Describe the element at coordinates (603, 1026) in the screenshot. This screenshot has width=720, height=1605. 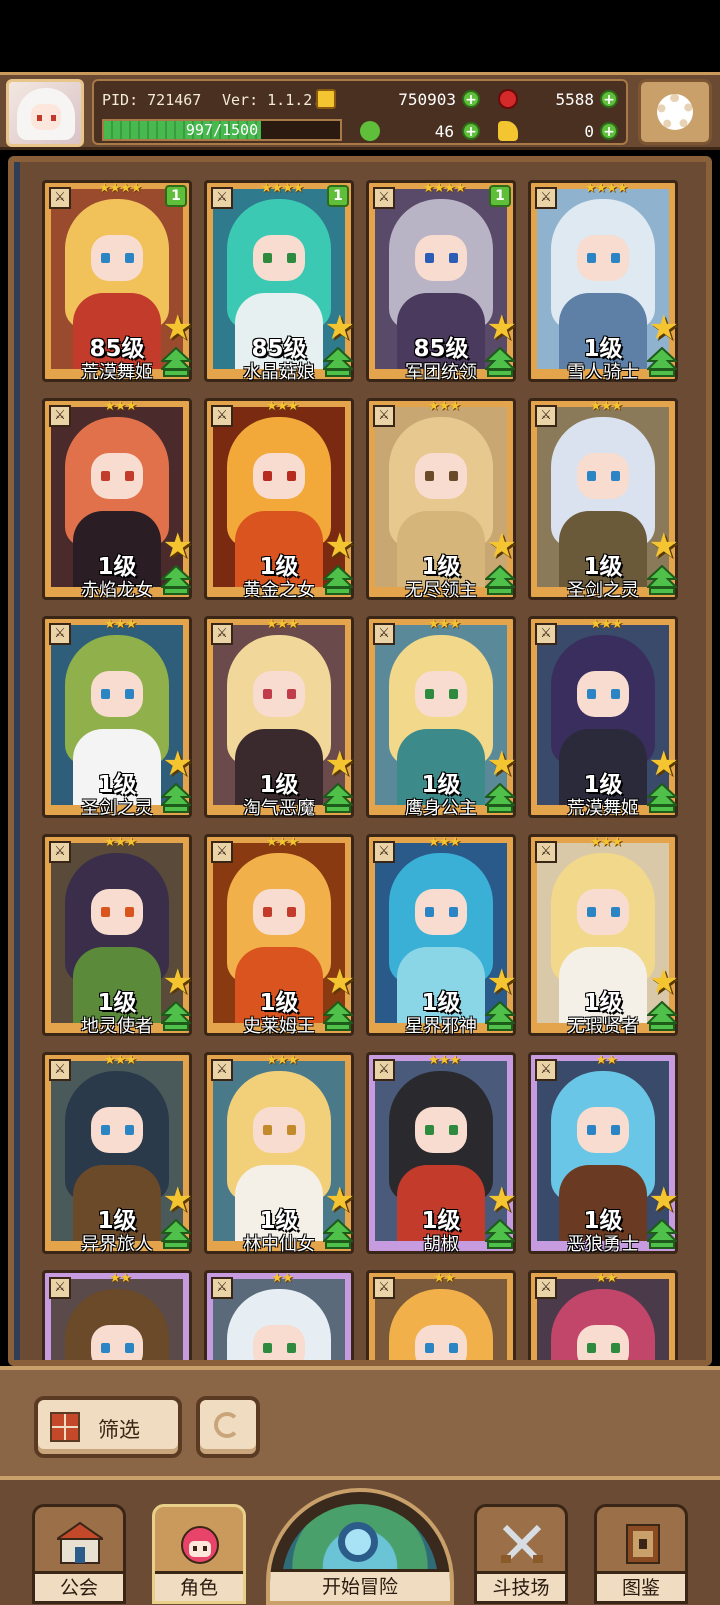
I see `hero-name: 无瑕贤者` at that location.